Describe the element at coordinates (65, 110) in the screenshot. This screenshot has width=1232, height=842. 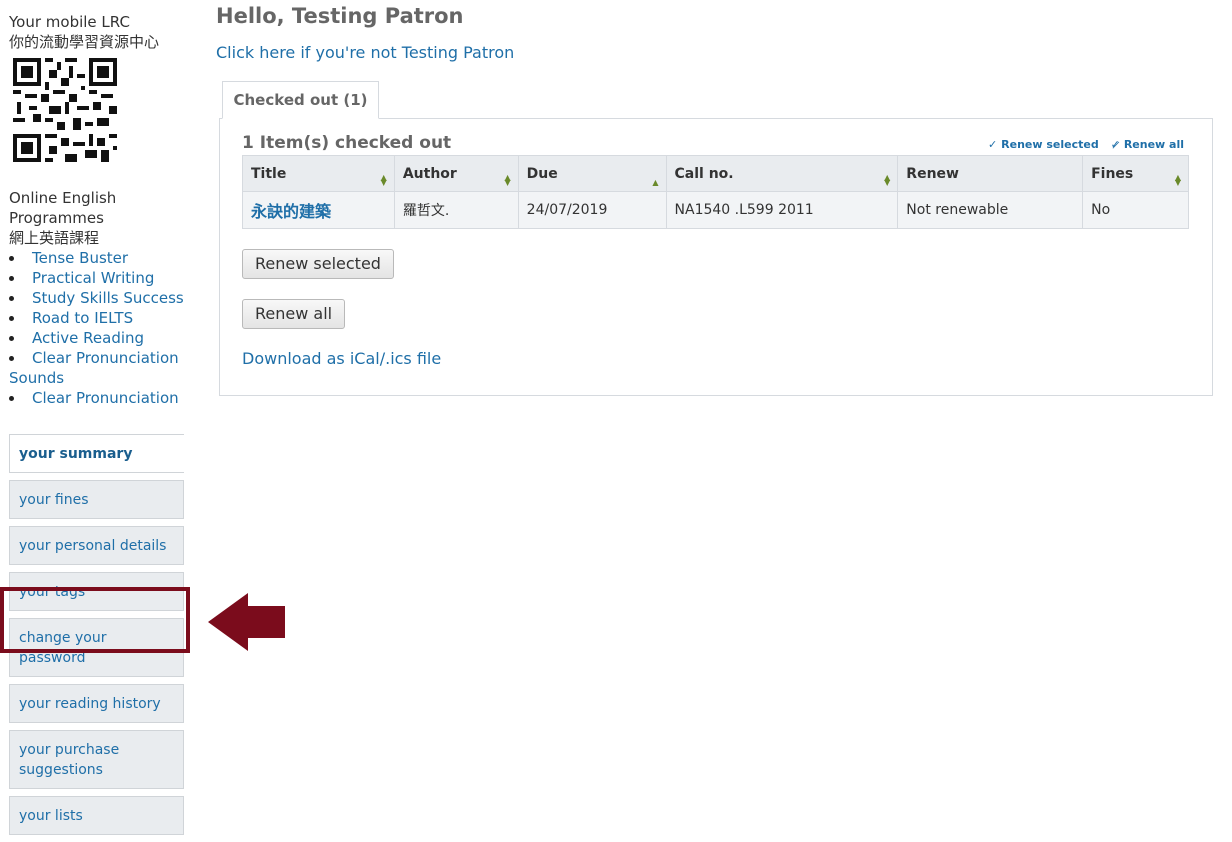
I see `qr-code-image` at that location.